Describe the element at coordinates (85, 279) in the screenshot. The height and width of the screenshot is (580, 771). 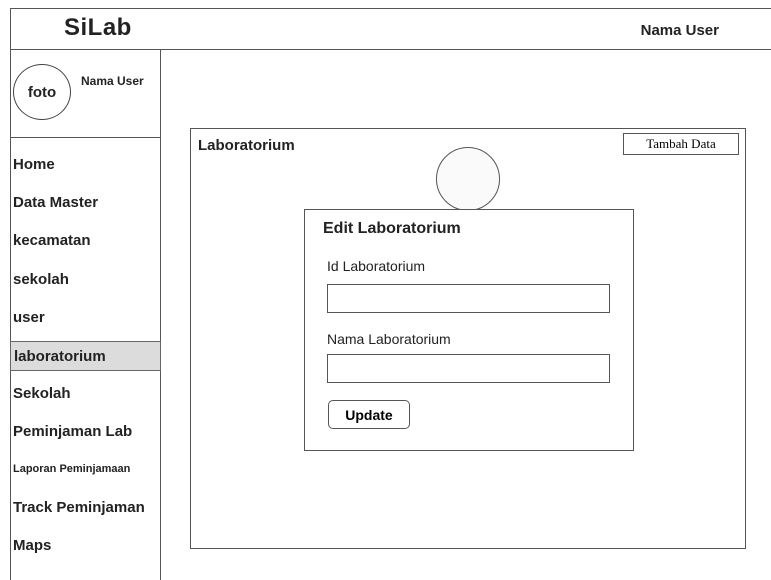
I see `sidebar-item-sekolah: sekolah` at that location.